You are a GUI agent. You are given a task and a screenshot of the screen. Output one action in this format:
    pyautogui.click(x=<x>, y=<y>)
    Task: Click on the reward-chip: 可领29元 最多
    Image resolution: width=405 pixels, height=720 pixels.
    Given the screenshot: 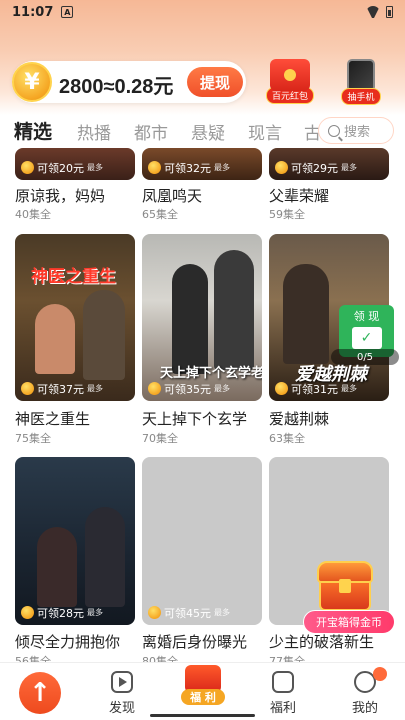 What is the action you would take?
    pyautogui.click(x=316, y=167)
    